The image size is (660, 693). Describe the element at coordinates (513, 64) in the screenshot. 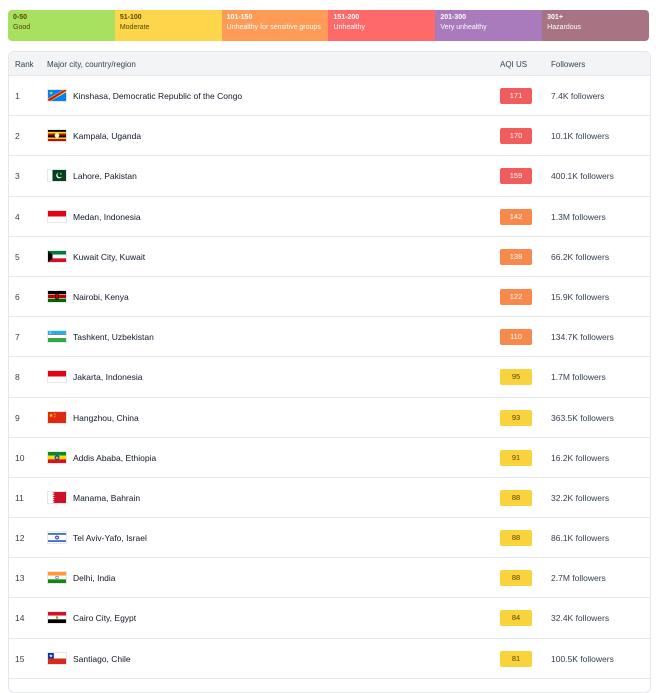

I see `header-aqi: AQI US` at that location.